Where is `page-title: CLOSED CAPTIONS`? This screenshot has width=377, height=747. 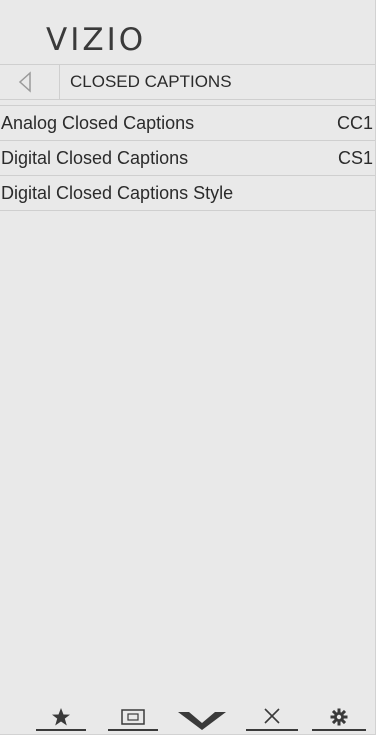 page-title: CLOSED CAPTIONS is located at coordinates (151, 81).